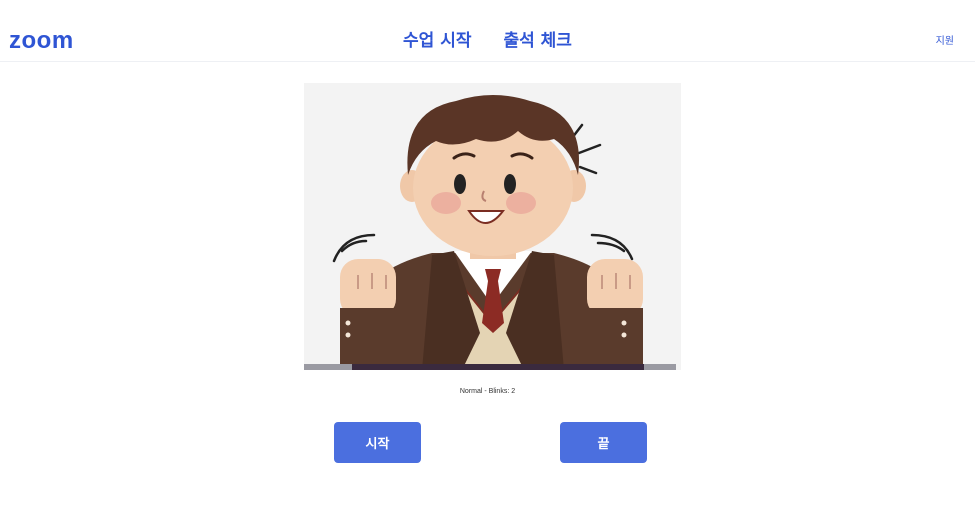  Describe the element at coordinates (437, 41) in the screenshot. I see `nav-class-start: 수업 시작` at that location.